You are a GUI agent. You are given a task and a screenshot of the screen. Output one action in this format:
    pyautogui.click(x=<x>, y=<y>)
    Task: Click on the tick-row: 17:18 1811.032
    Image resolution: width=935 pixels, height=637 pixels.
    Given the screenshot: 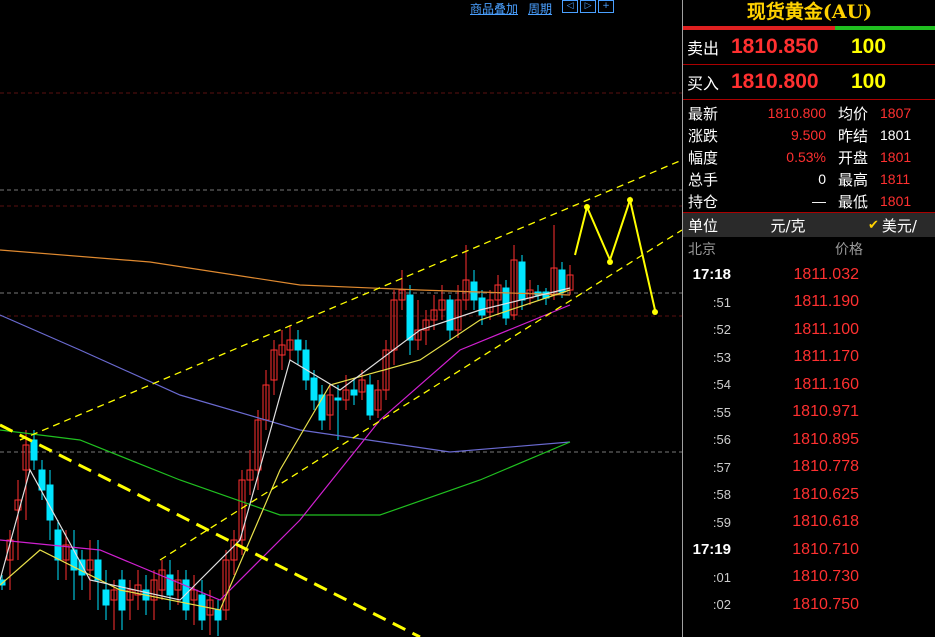 What is the action you would take?
    pyautogui.click(x=809, y=275)
    